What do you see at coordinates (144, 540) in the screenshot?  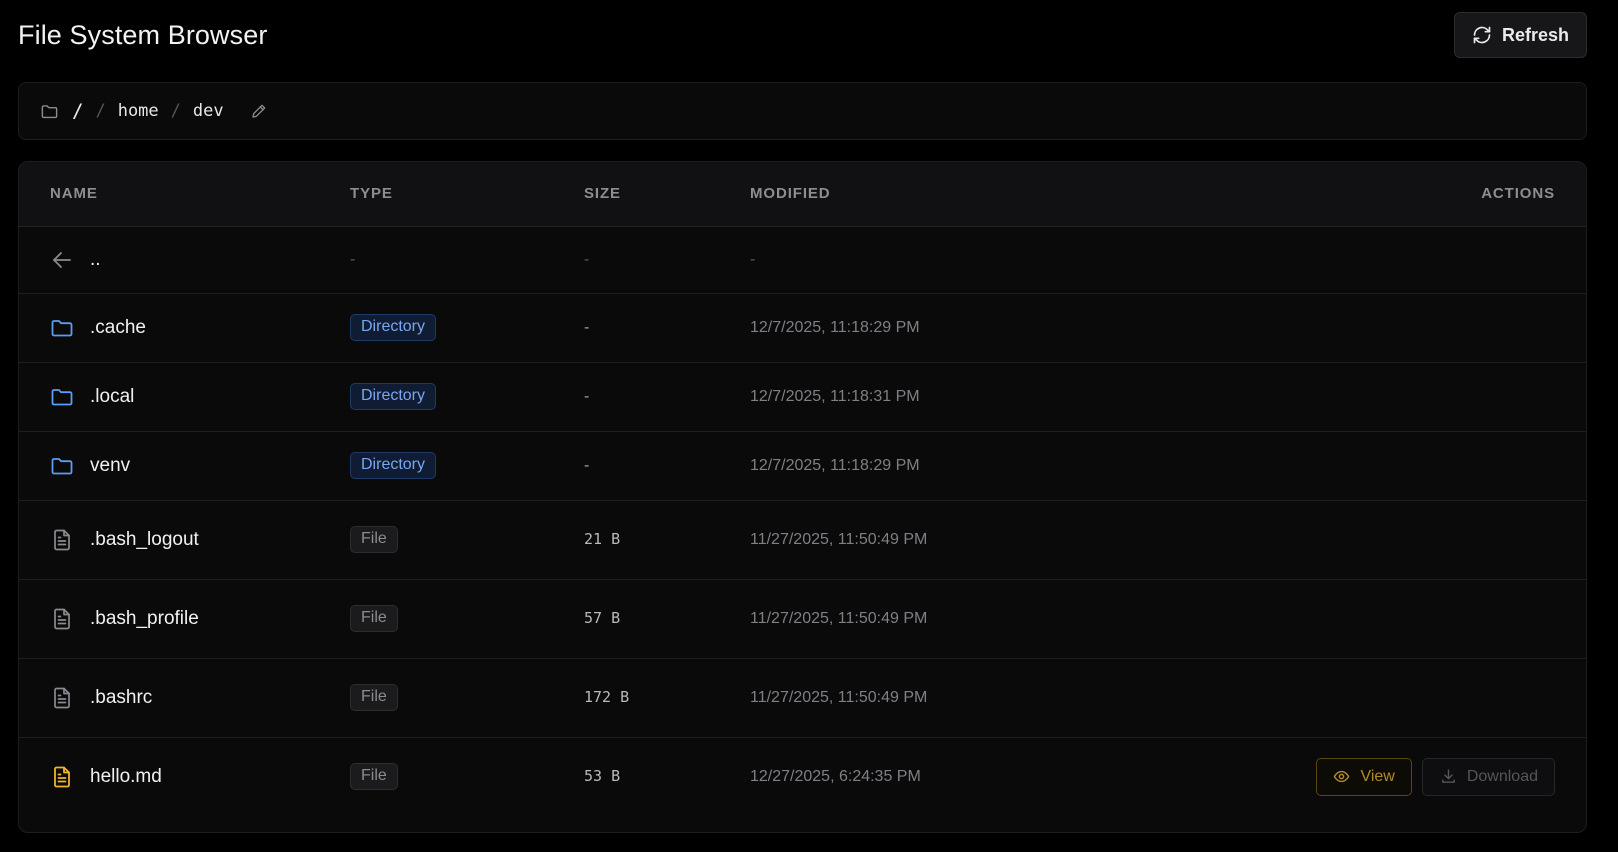 I see `file-name: .bash_logout` at bounding box center [144, 540].